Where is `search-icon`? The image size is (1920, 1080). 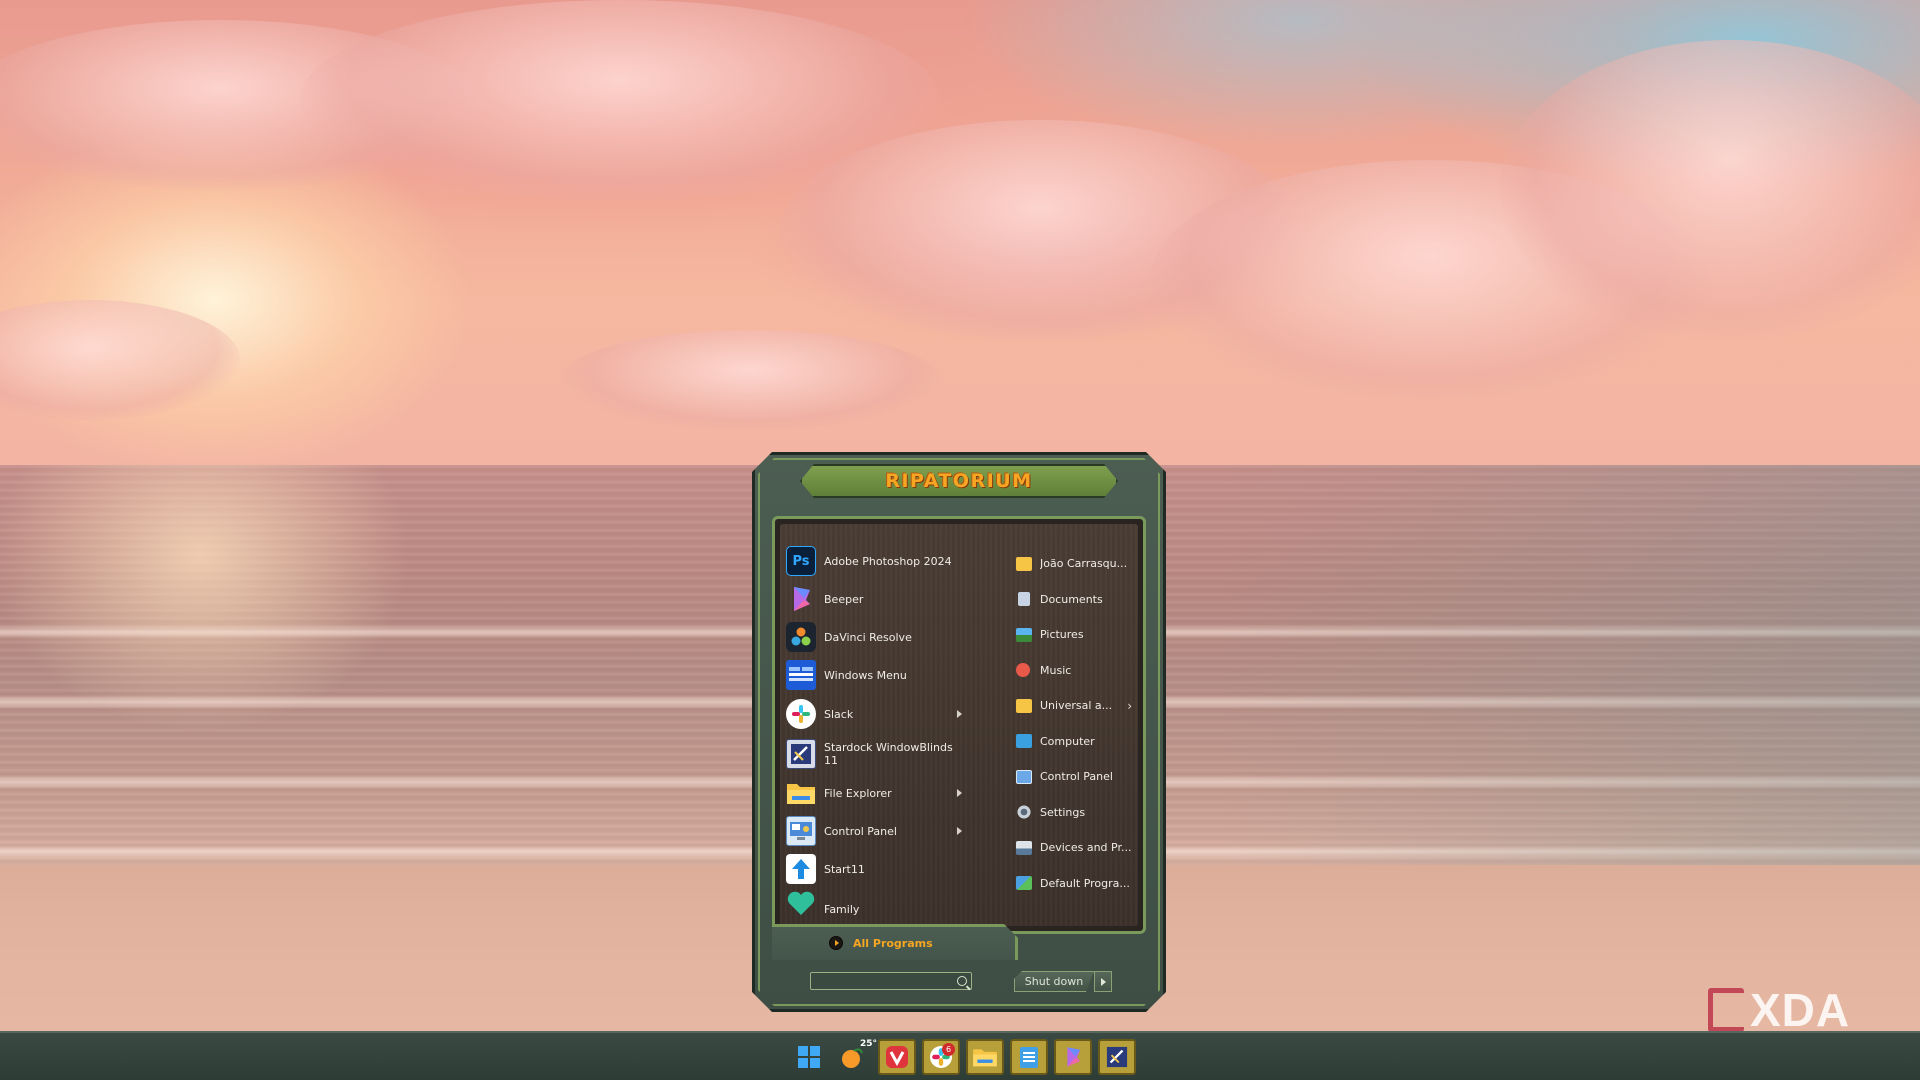 search-icon is located at coordinates (962, 981).